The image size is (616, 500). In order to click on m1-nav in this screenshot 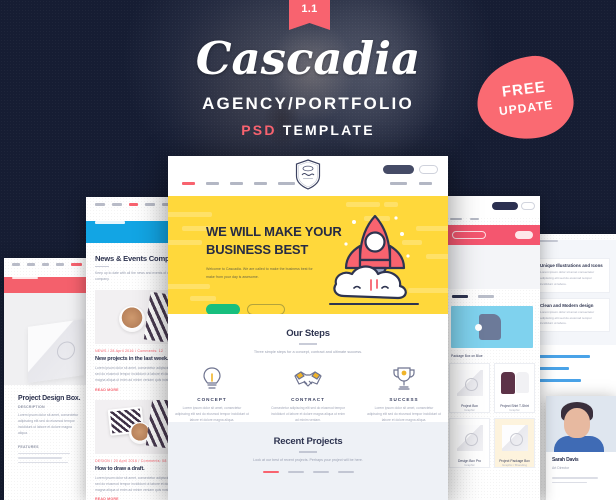, I will do `click(47, 264)`.